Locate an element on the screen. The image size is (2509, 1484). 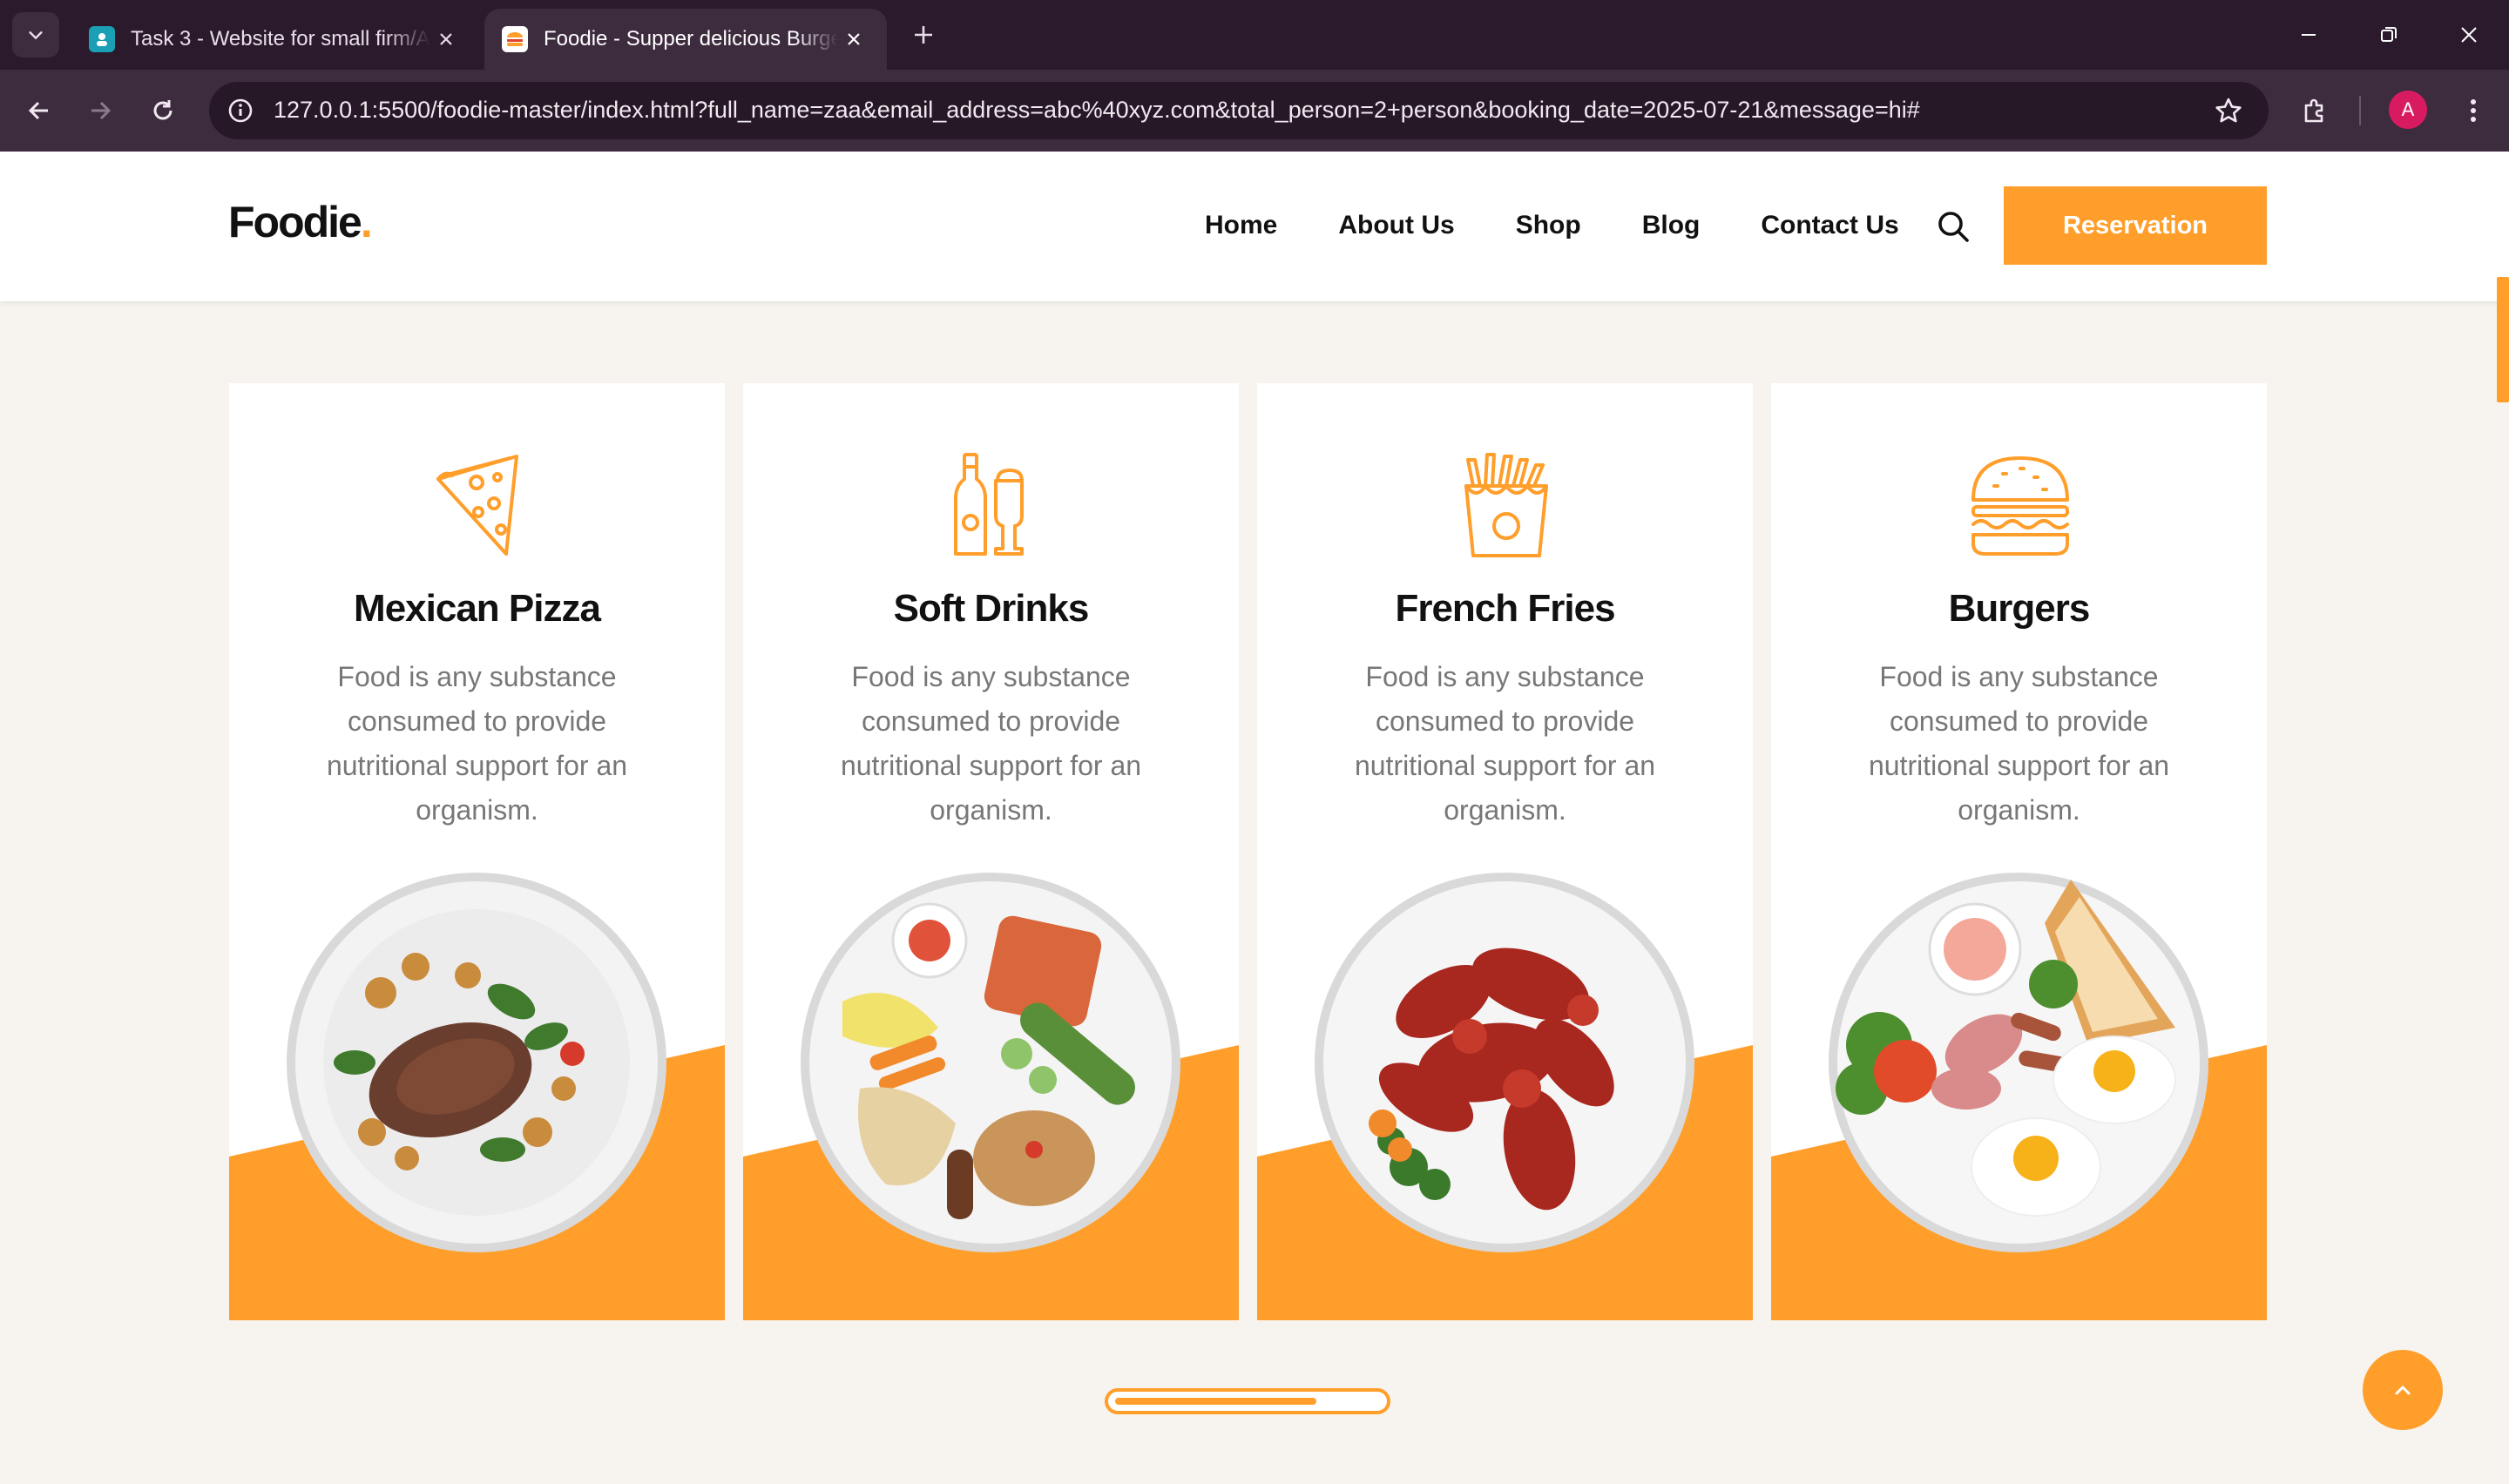
restore-icon is located at coordinates (2389, 34).